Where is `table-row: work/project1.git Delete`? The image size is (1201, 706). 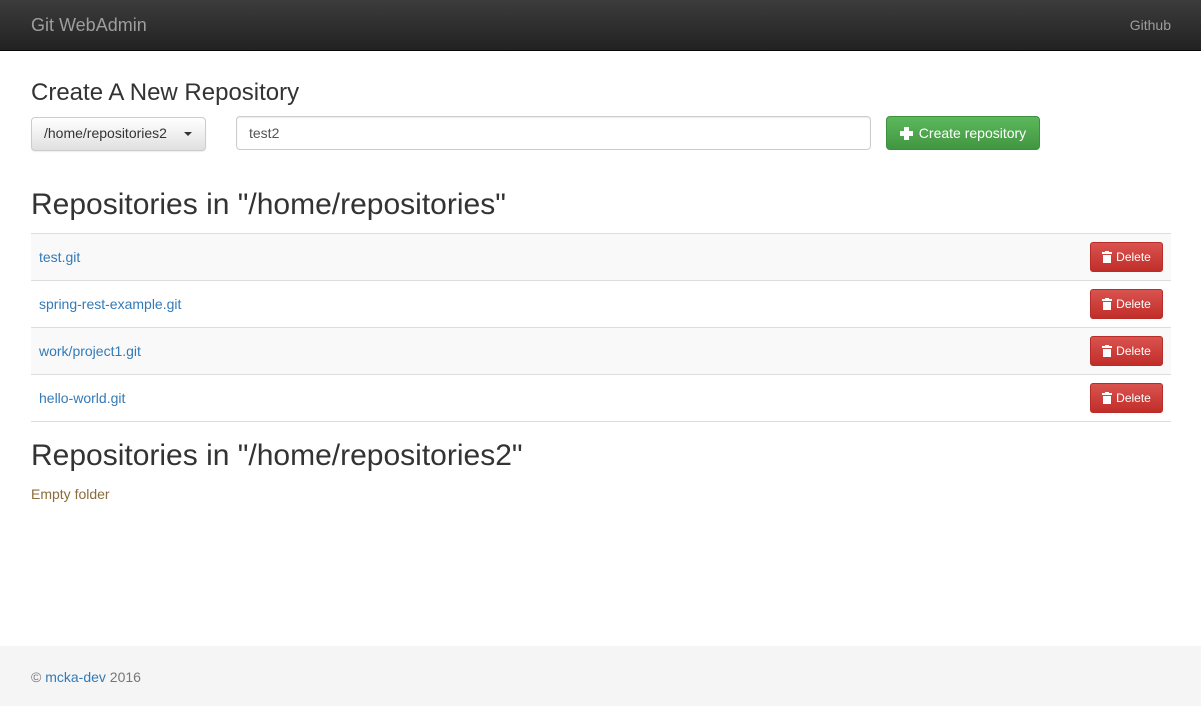
table-row: work/project1.git Delete is located at coordinates (601, 351).